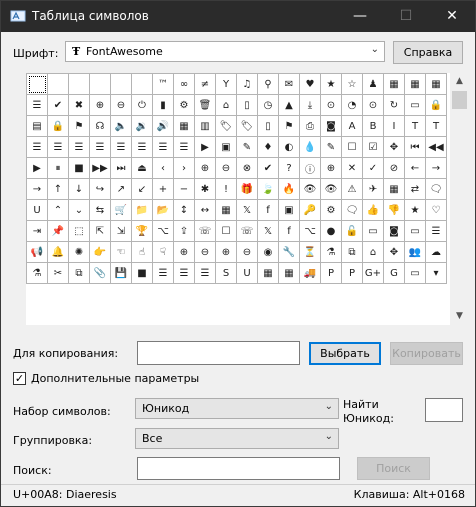 This screenshot has height=507, width=476. Describe the element at coordinates (436, 210) in the screenshot. I see `character-cell: ♡` at that location.